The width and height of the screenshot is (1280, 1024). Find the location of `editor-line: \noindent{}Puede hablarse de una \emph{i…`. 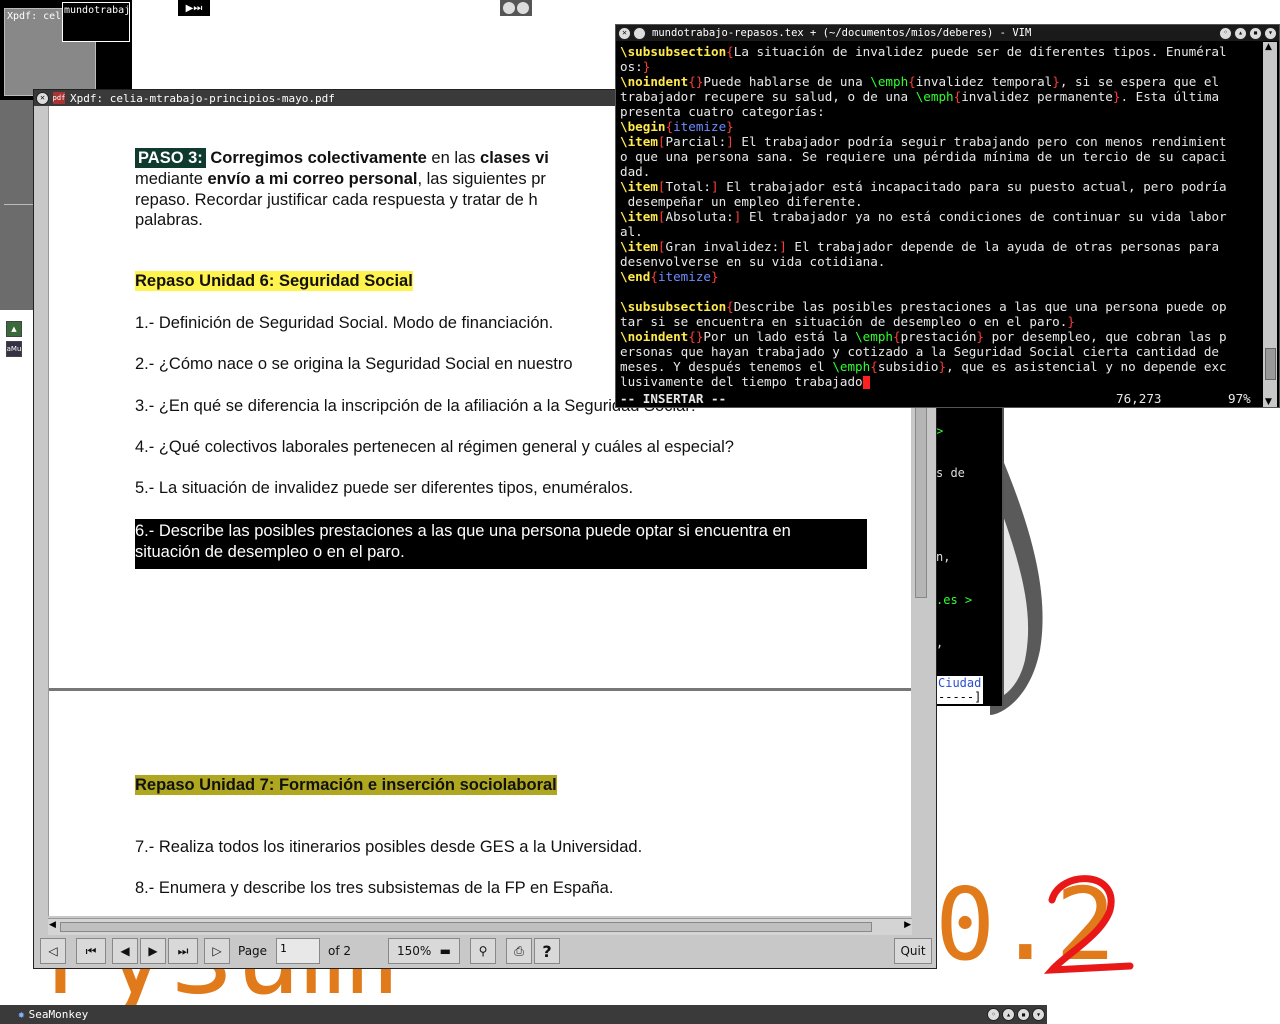

editor-line: \noindent{}Puede hablarse de una \emph{i… is located at coordinates (941, 81).